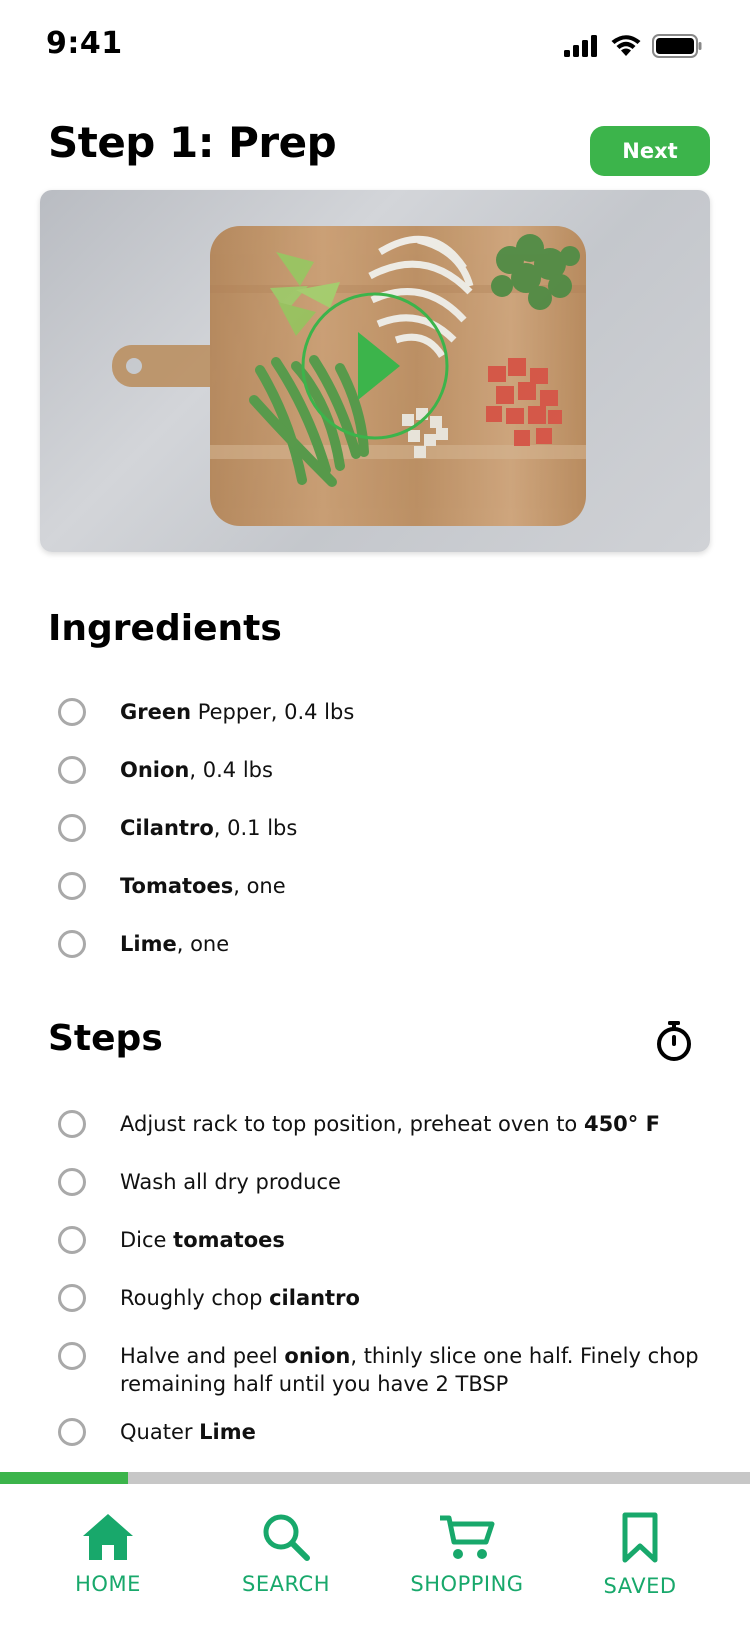  I want to click on tab-search: SEARCH, so click(286, 1555).